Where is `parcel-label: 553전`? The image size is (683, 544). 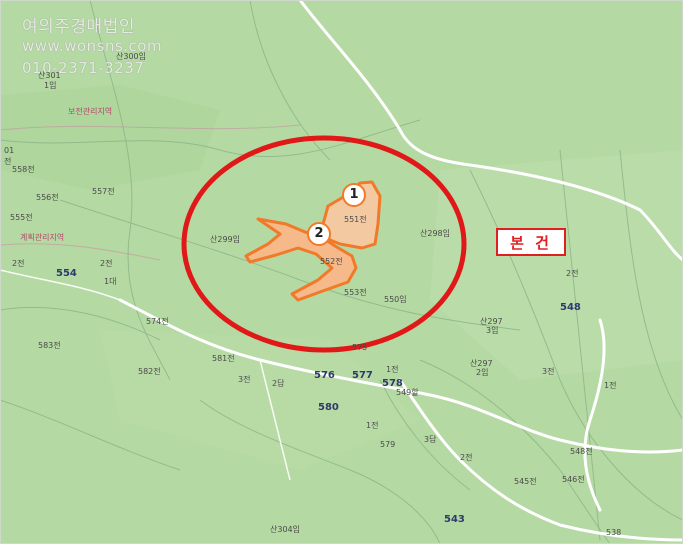
parcel-label: 553전 is located at coordinates (355, 292).